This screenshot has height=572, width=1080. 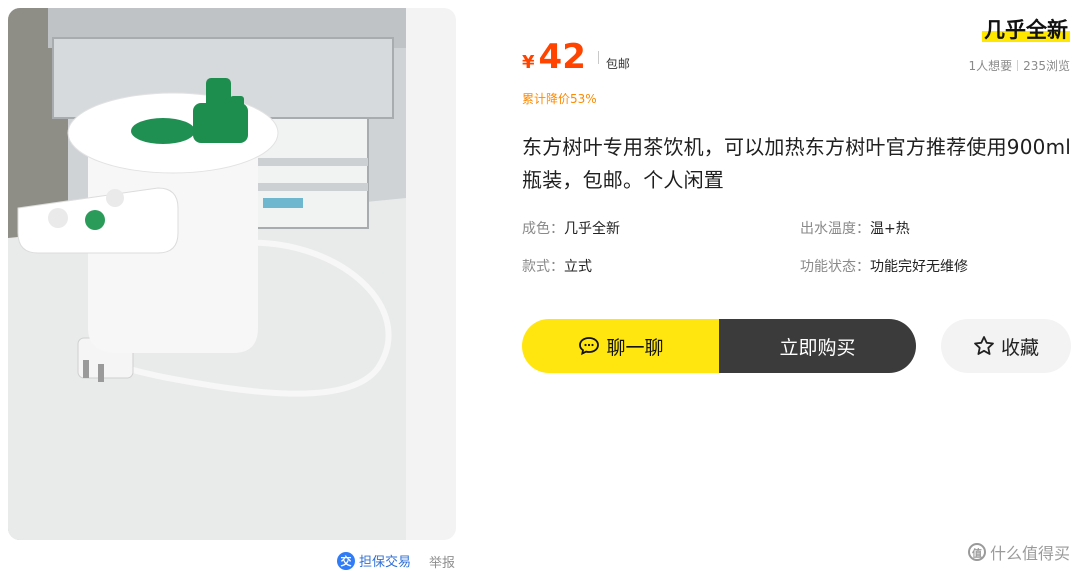 I want to click on attribute-key: 款式：, so click(x=543, y=267).